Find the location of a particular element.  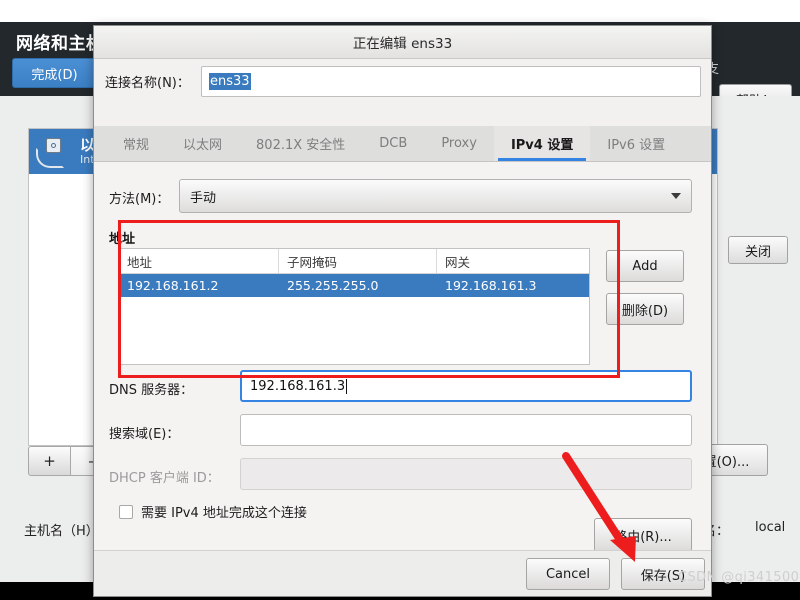

dns-servers-value: 192.168.161.3 is located at coordinates (298, 386).